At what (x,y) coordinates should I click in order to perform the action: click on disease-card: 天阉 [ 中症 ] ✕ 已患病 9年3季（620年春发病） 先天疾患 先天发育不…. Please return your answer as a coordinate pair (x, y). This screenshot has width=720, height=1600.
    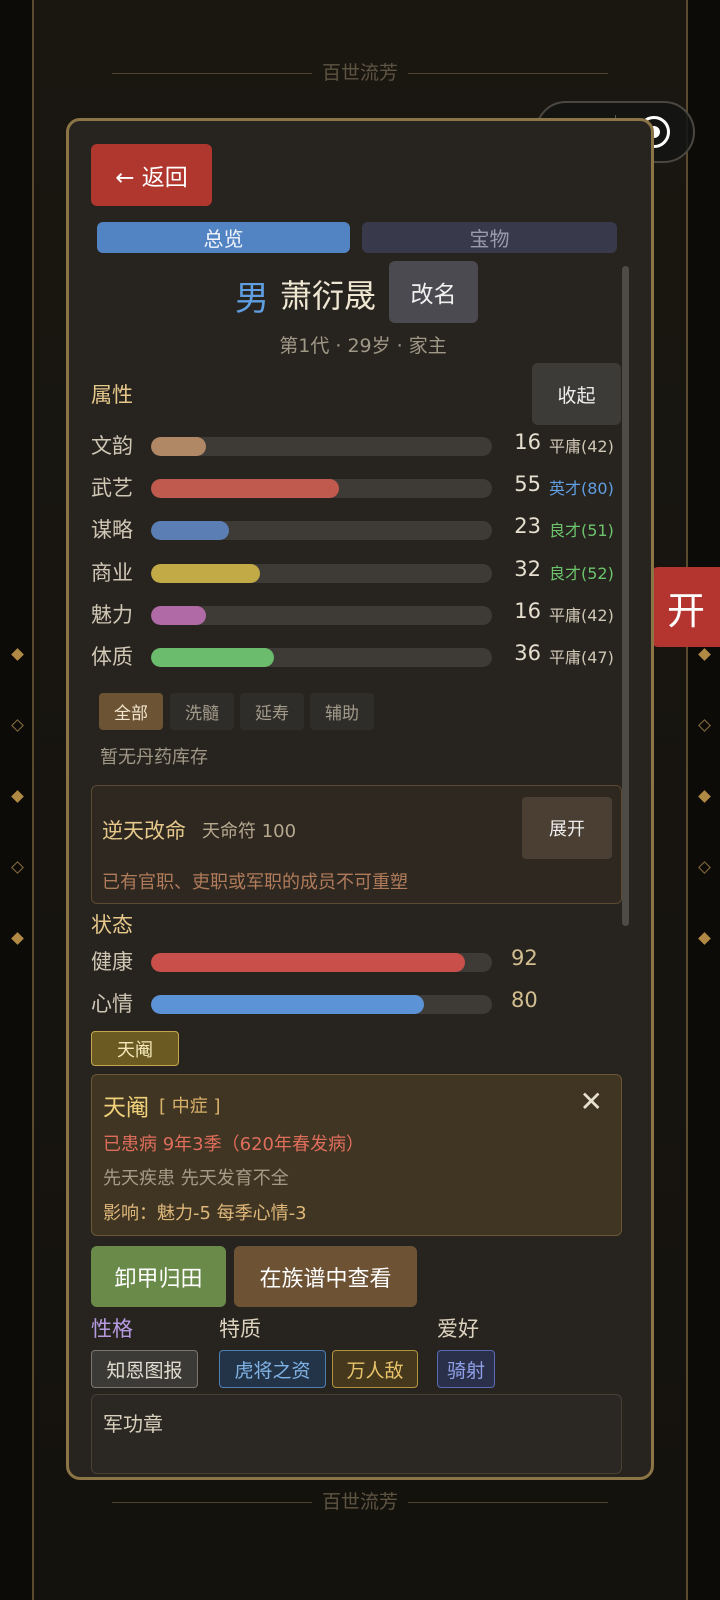
    Looking at the image, I should click on (356, 1155).